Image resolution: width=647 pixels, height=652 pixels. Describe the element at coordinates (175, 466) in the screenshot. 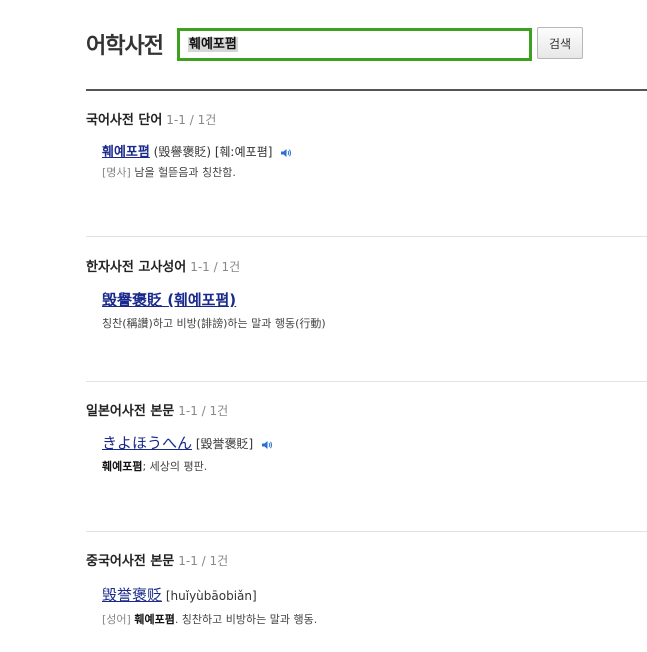

I see `definition-text: ; 세상의 평판.` at that location.